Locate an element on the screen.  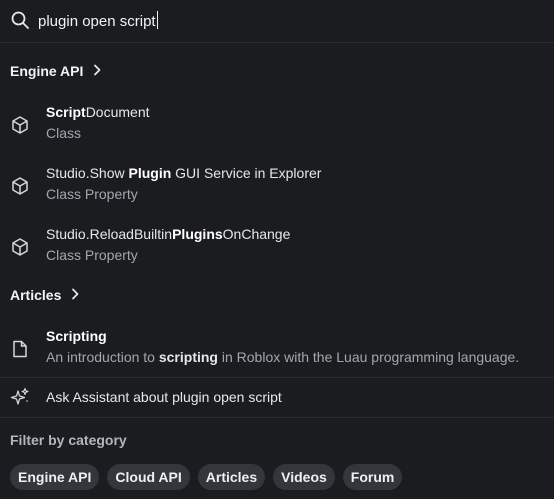
filter-title: Filter by category is located at coordinates (68, 440).